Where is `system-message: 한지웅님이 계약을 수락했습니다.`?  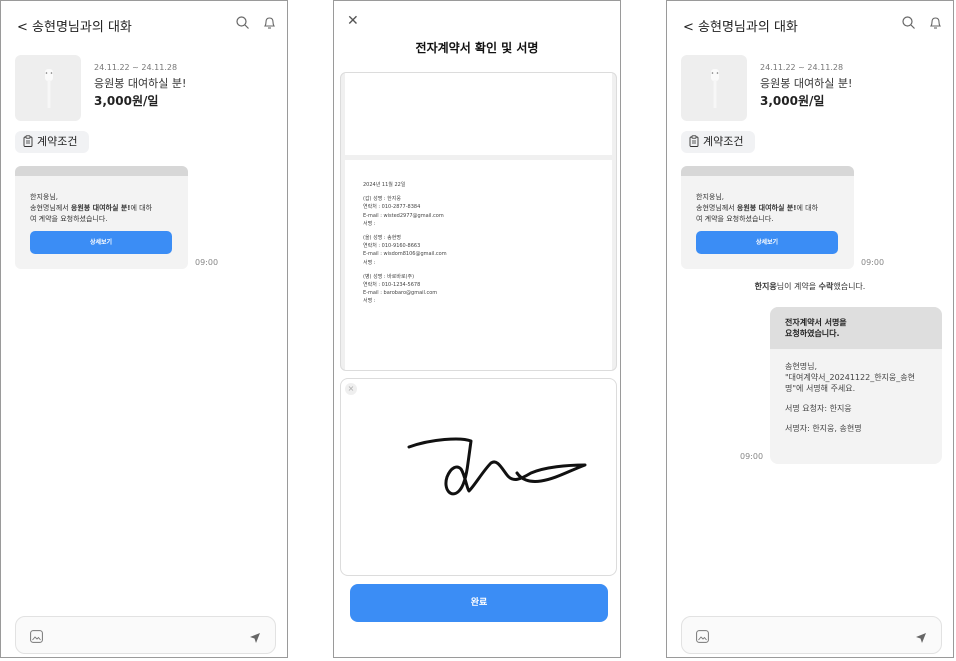 system-message: 한지웅님이 계약을 수락했습니다. is located at coordinates (810, 286).